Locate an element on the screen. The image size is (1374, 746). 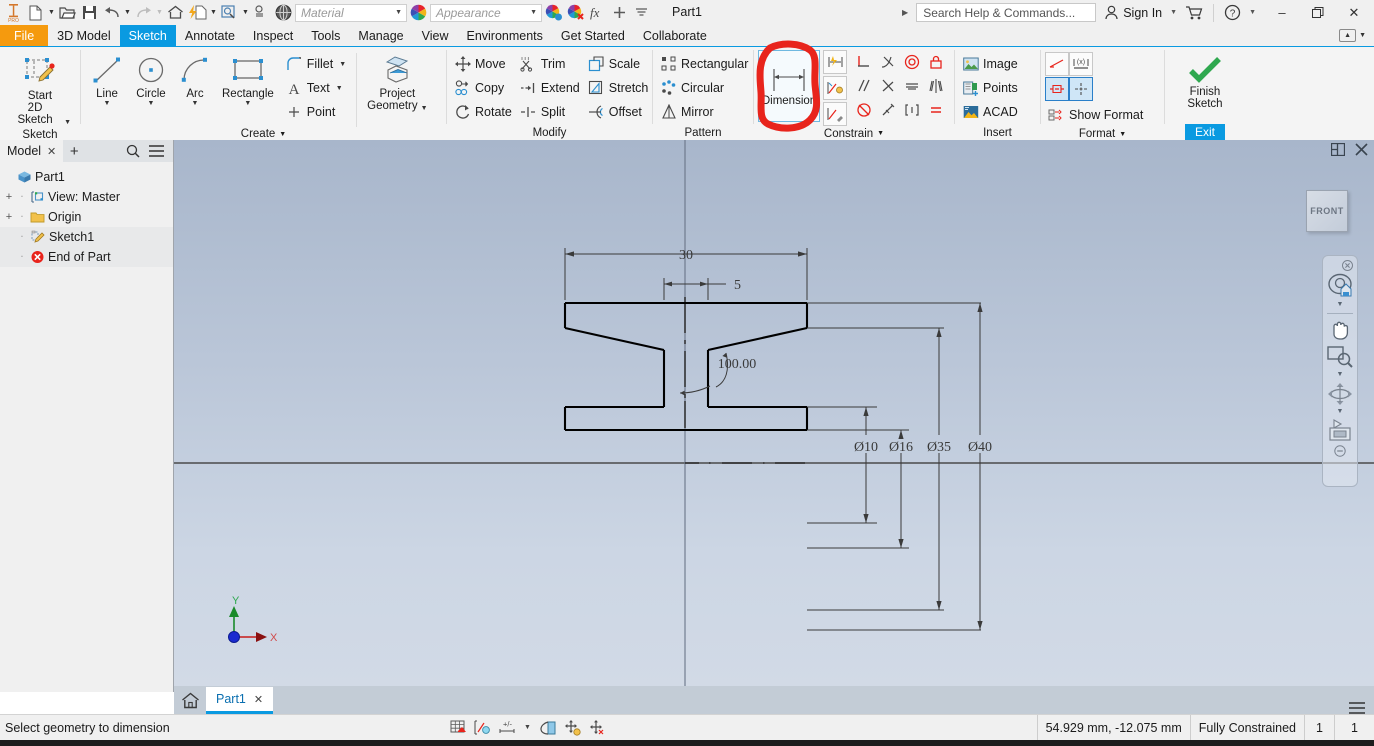
smooth-icon is located at coordinates (912, 110).